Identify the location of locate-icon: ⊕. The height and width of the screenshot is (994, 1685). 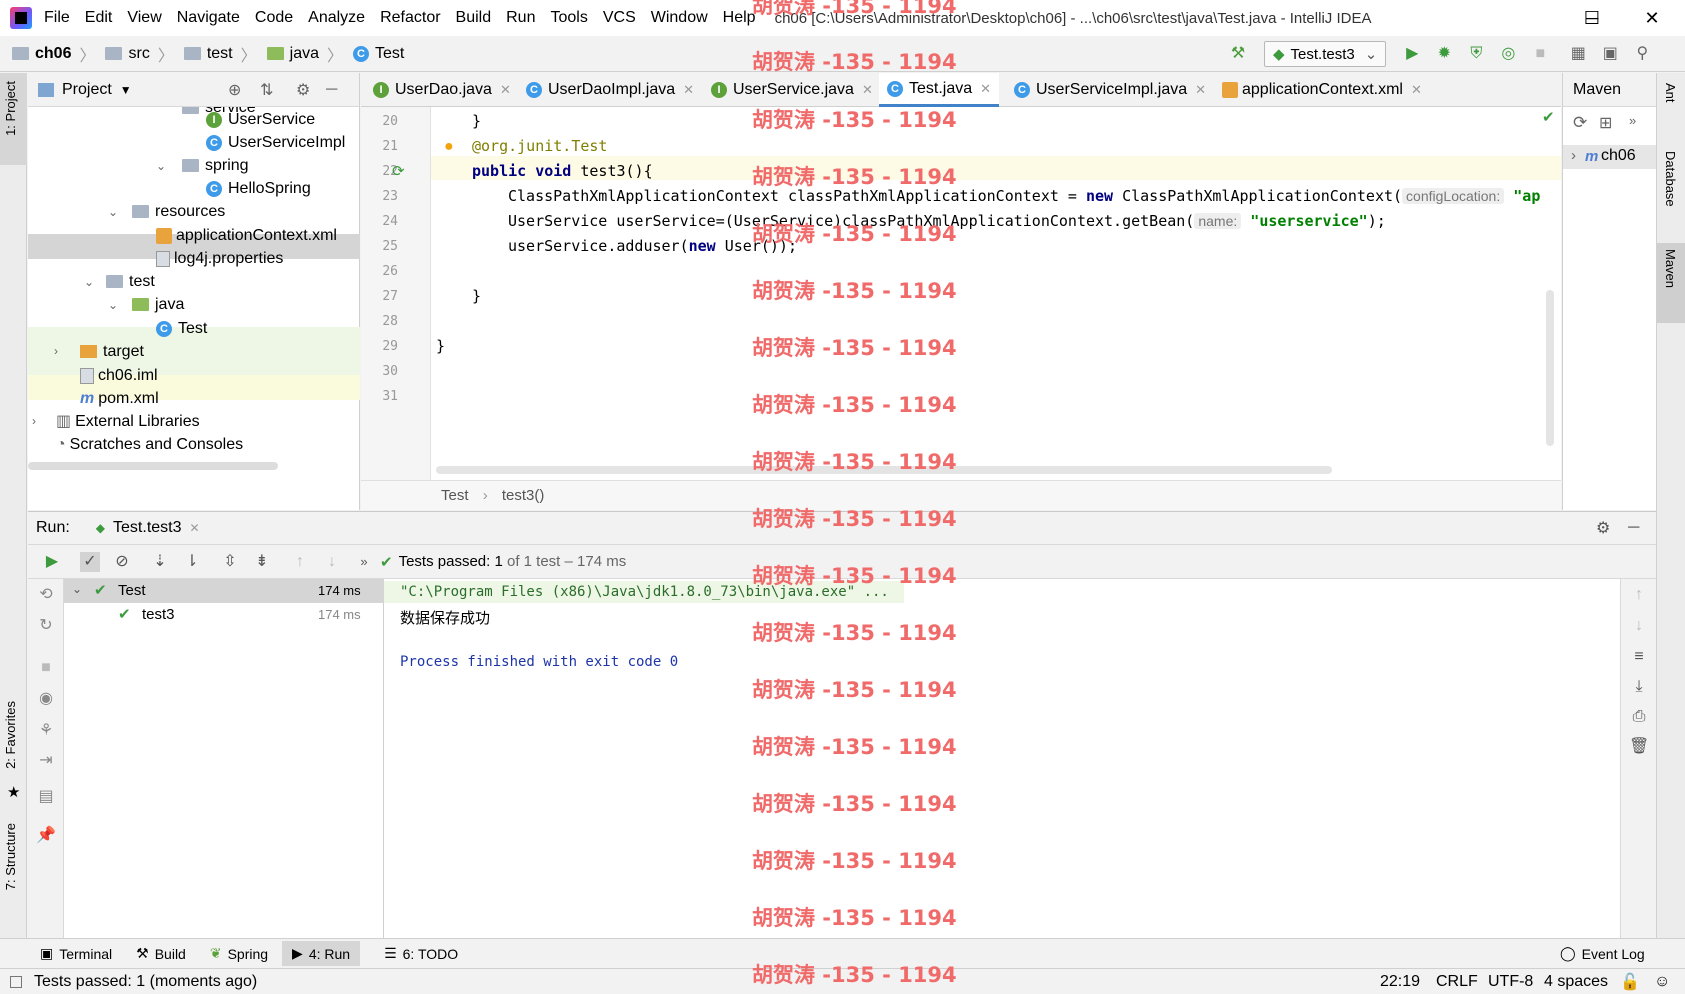
(234, 90).